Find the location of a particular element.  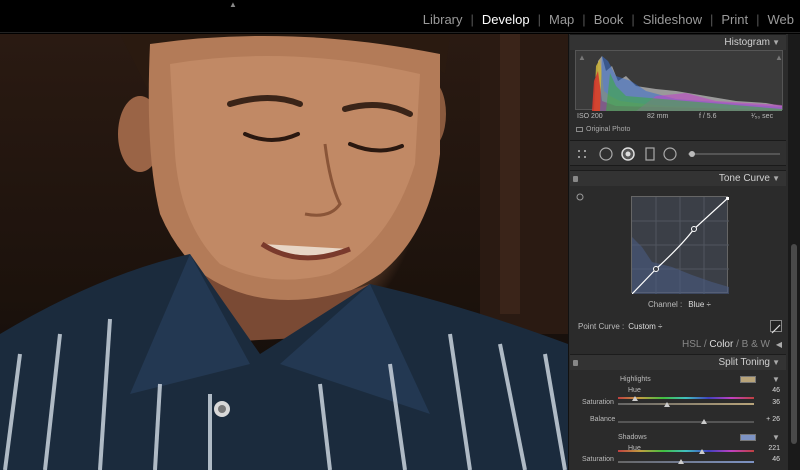

shadows-color-swatch is located at coordinates (748, 437).